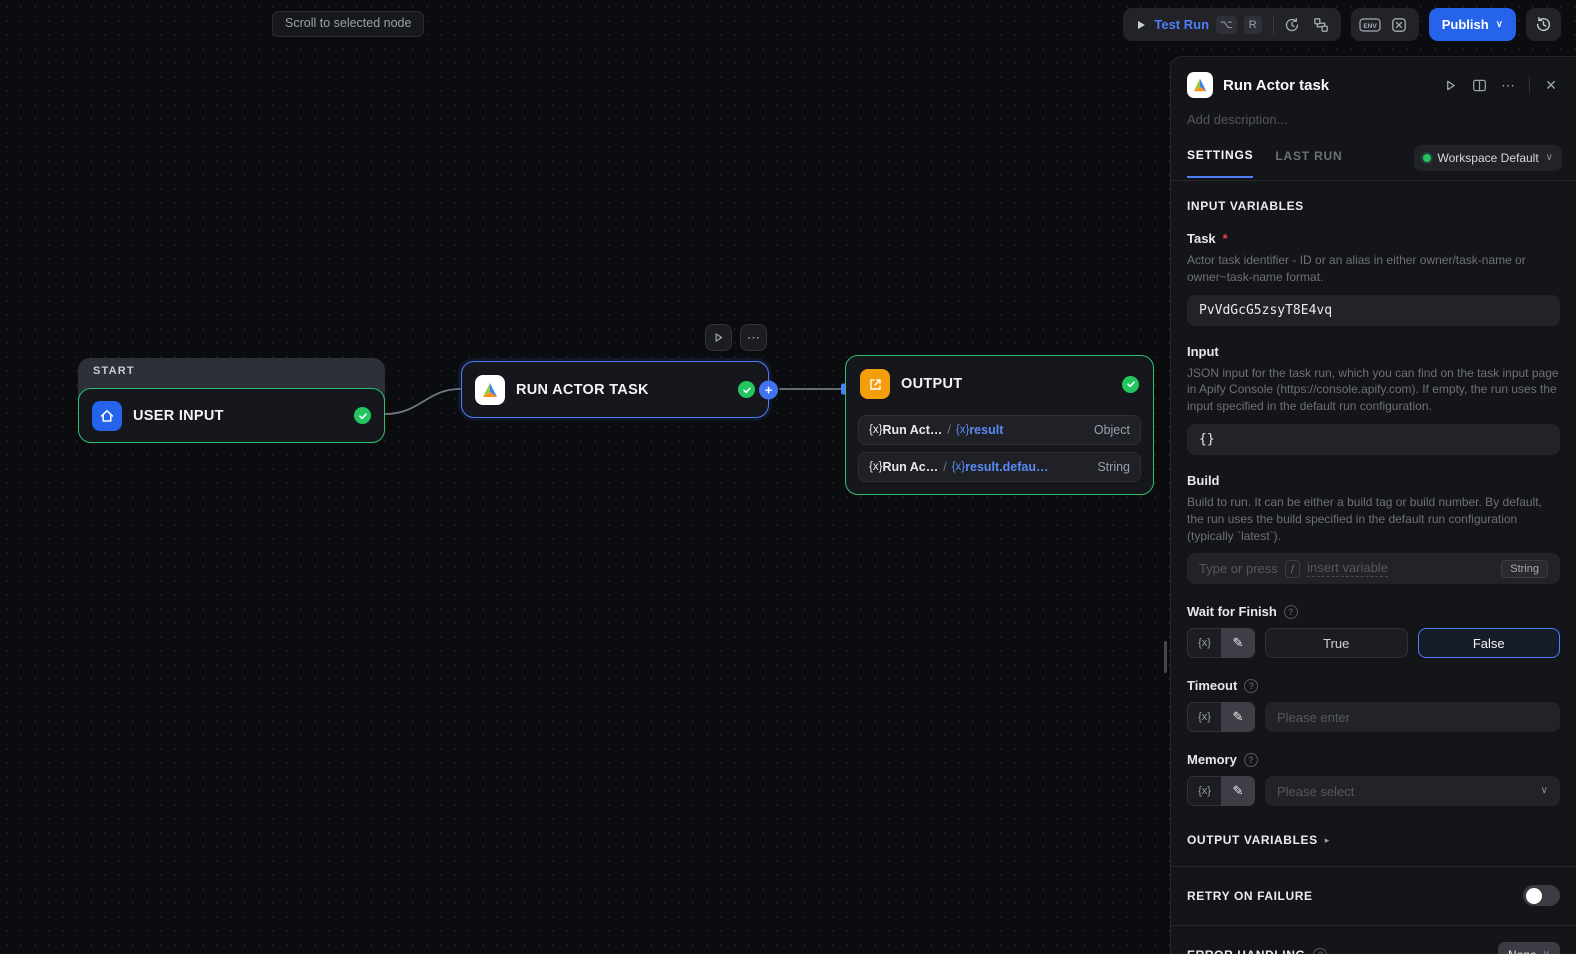  Describe the element at coordinates (1308, 163) in the screenshot. I see `tab-last-run: LAST RUN` at that location.